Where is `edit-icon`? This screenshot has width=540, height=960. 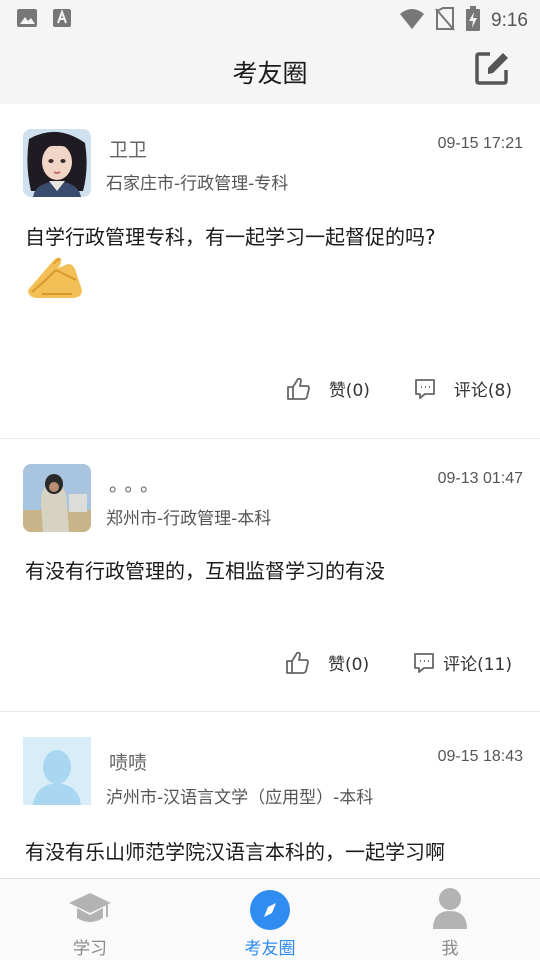 edit-icon is located at coordinates (492, 71).